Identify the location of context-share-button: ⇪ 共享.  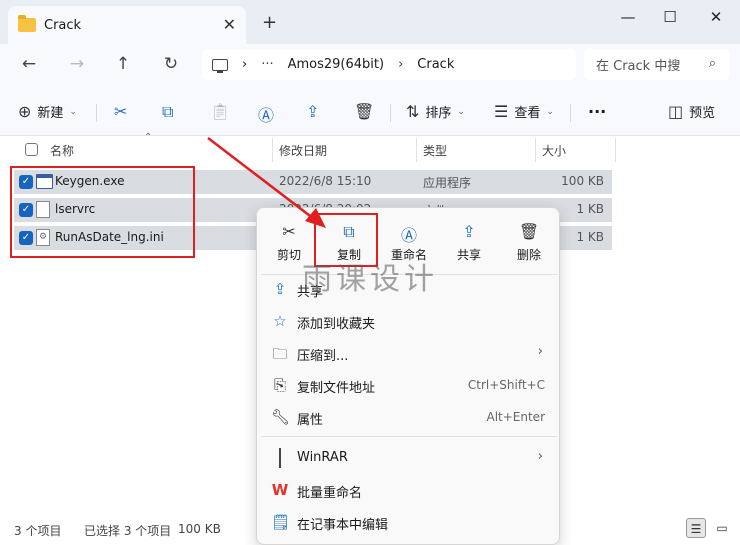
(469, 244).